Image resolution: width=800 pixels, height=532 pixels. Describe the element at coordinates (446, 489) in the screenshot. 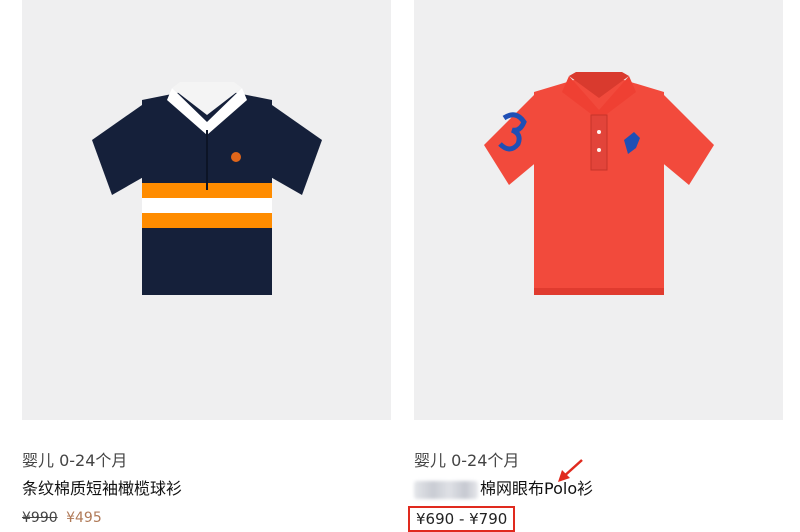

I see `blurred-text` at that location.